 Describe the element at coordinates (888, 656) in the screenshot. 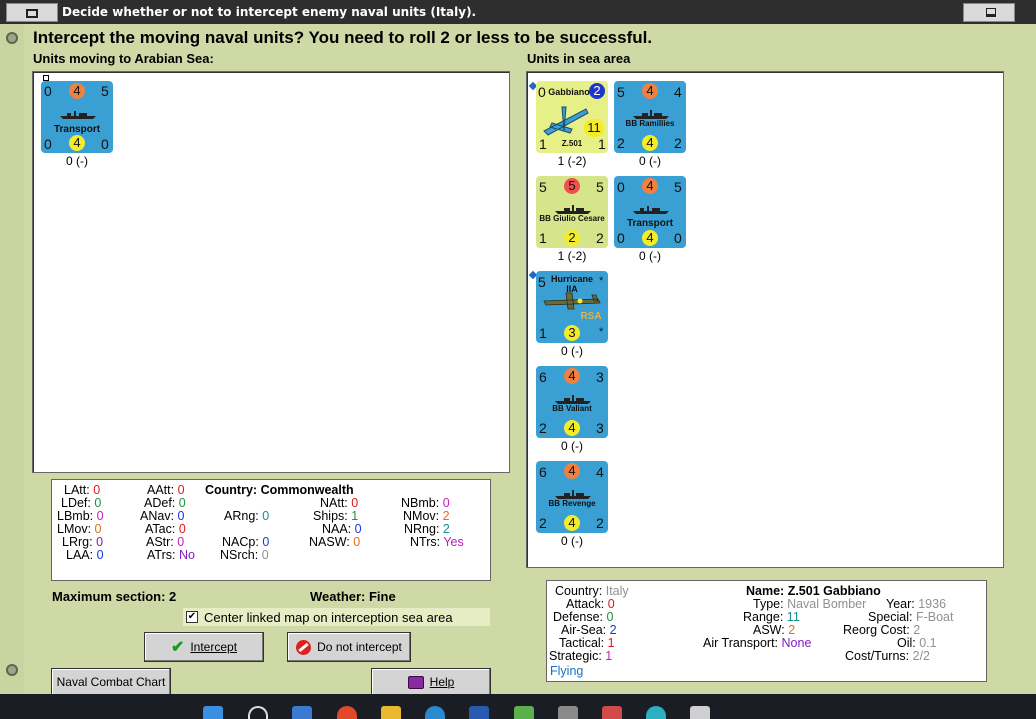

I see `detail-cost: Cost/Turns: 2/2` at that location.